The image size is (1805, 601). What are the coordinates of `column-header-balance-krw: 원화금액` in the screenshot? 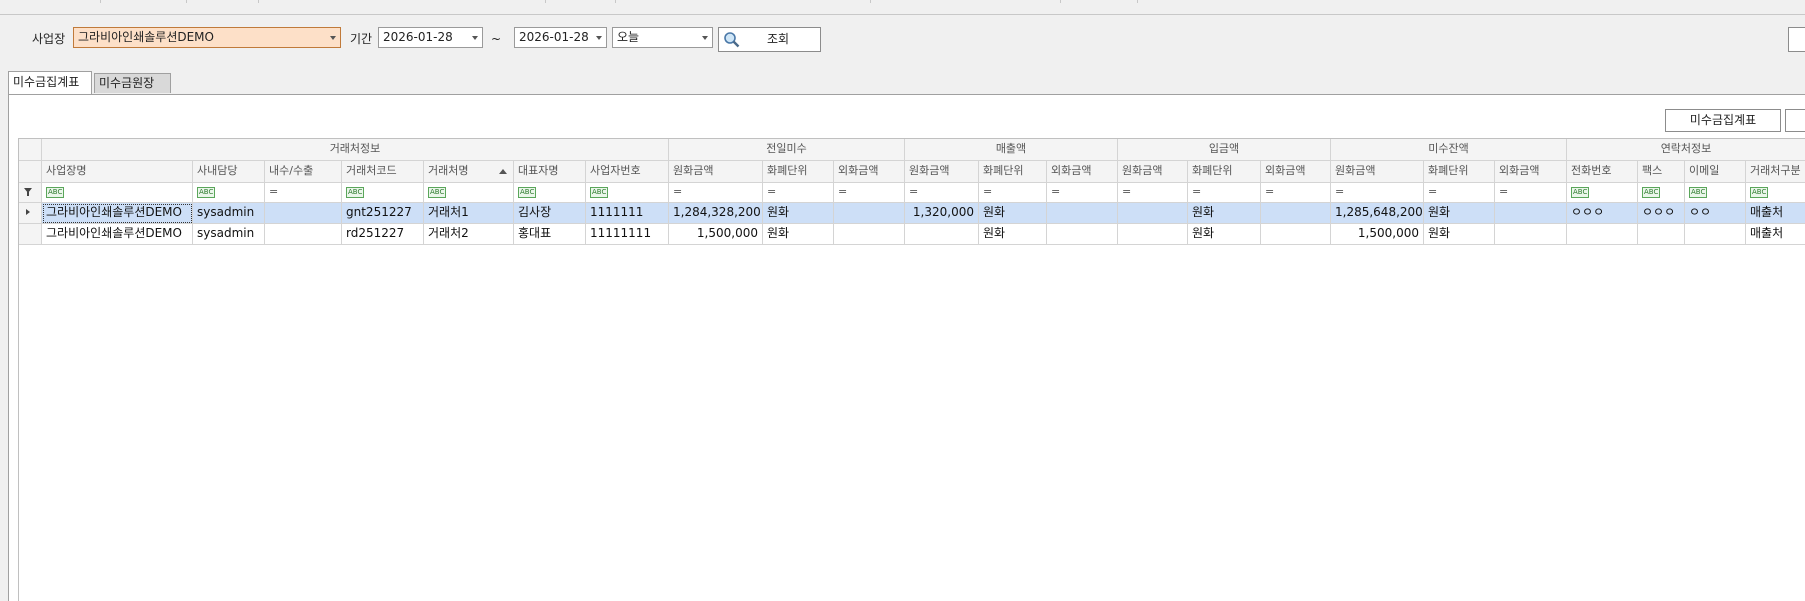 It's located at (1377, 172).